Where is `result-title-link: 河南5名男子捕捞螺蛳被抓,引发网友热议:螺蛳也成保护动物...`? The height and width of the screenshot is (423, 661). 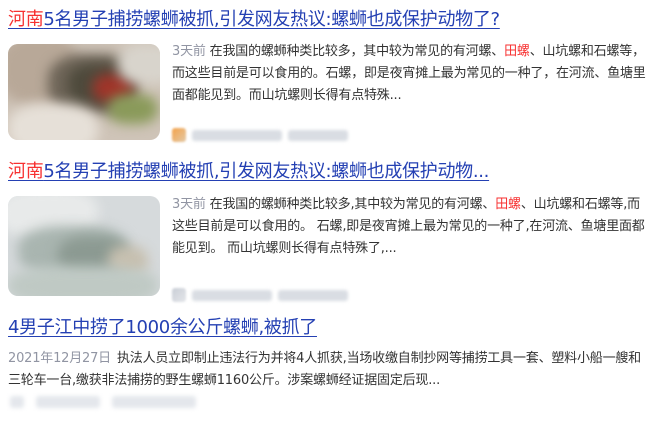
result-title-link: 河南5名男子捕捞螺蛳被抓,引发网友热议:螺蛳也成保护动物... is located at coordinates (330, 172).